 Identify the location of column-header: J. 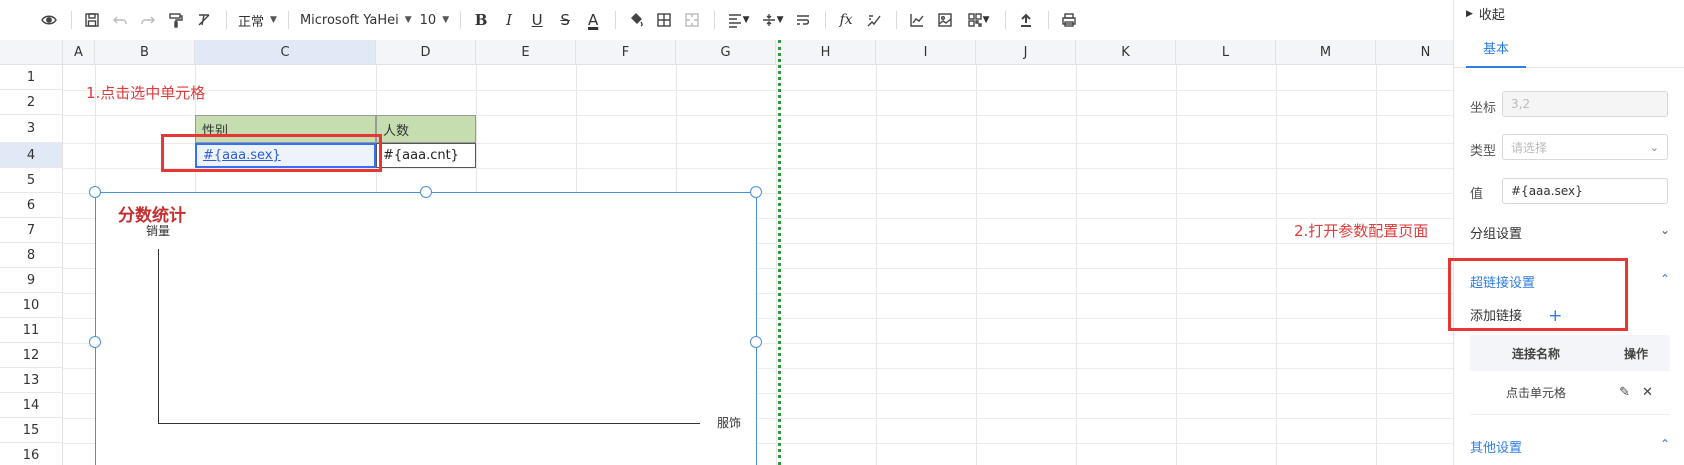
(1026, 52).